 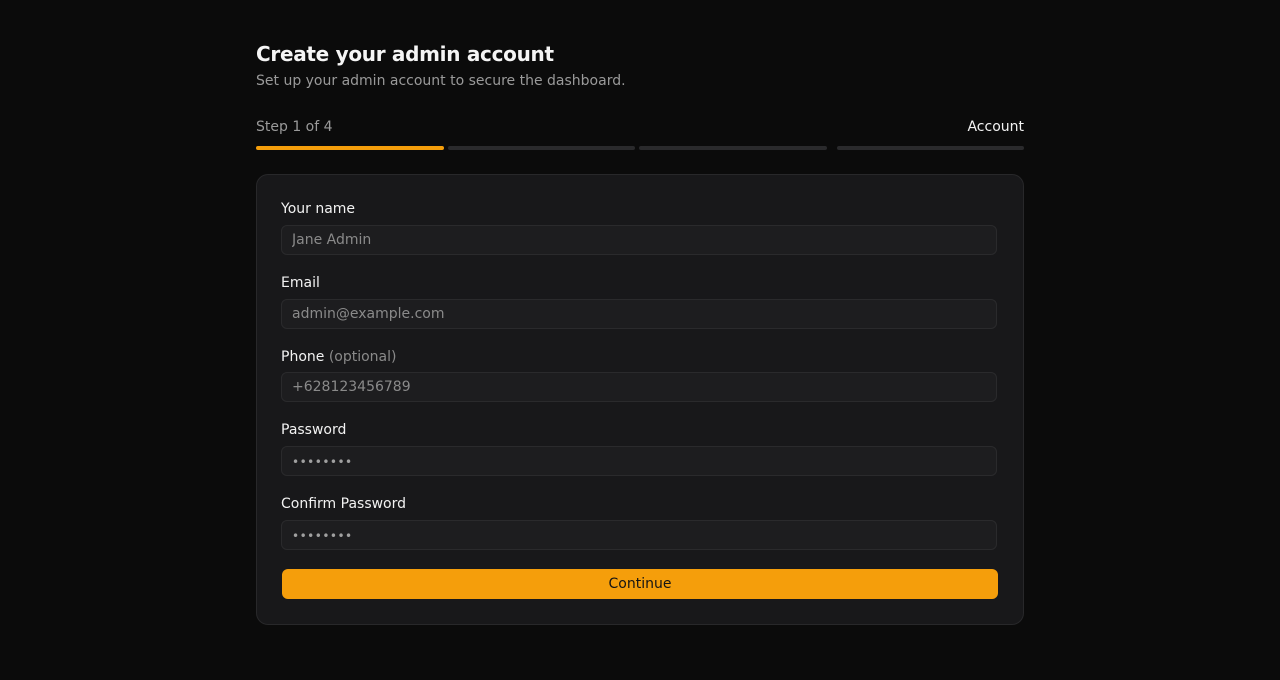 I want to click on step-name: Account, so click(x=995, y=127).